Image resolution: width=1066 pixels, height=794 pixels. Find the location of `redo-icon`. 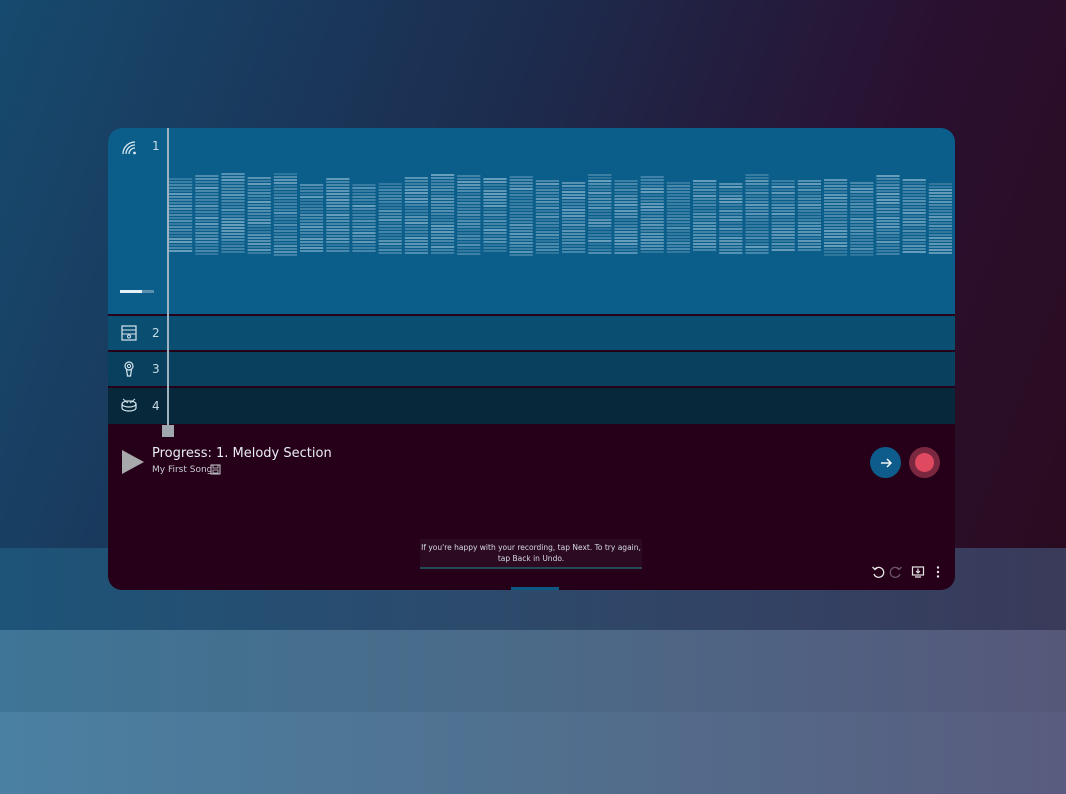

redo-icon is located at coordinates (896, 572).